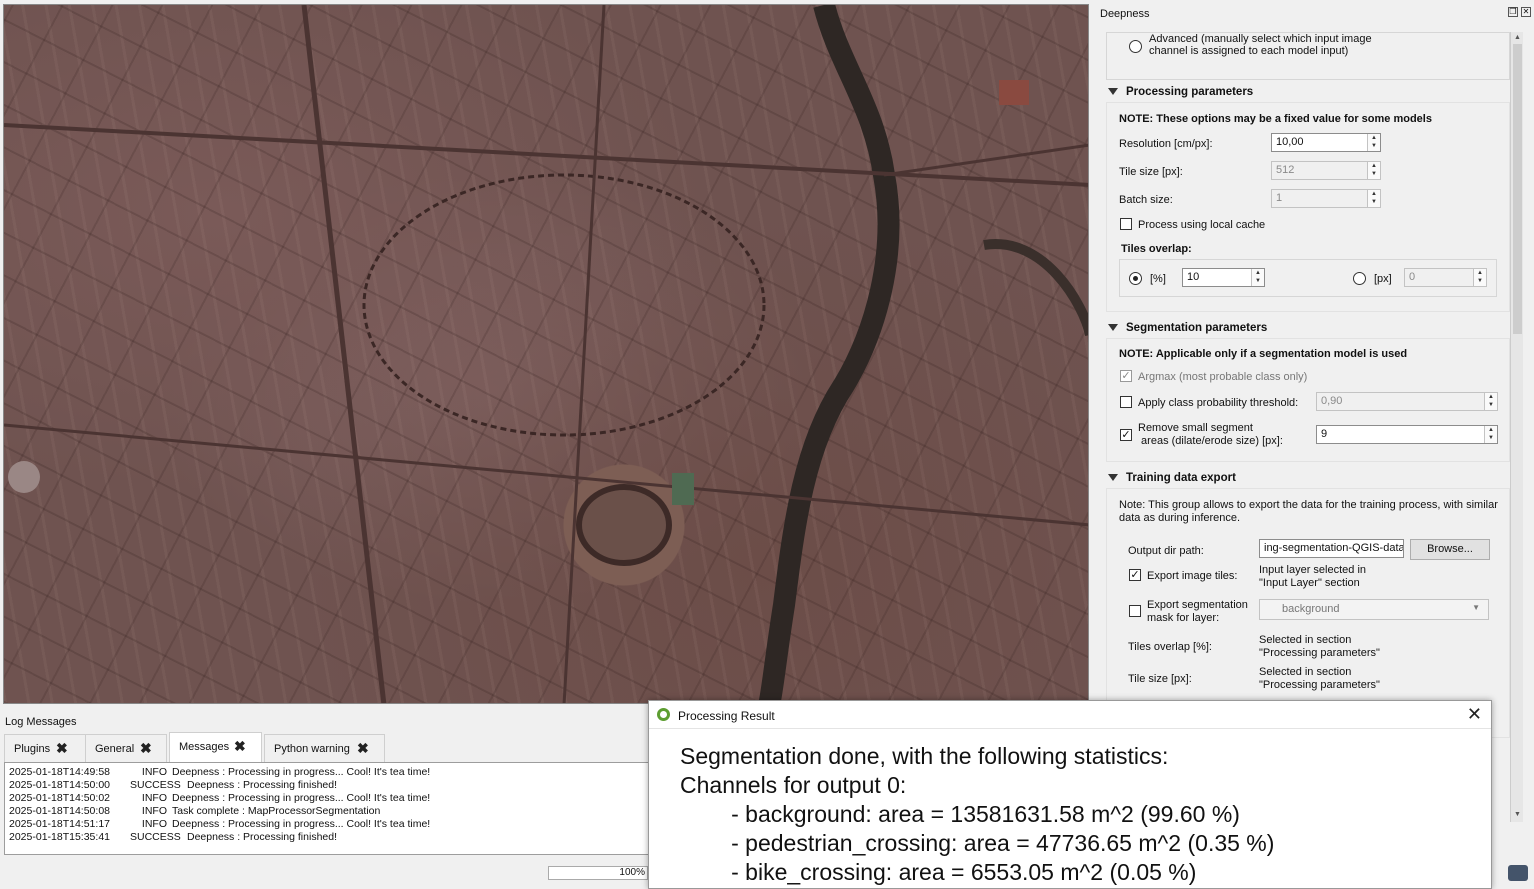 This screenshot has height=889, width=1534. I want to click on tile-size-value: 512, so click(1285, 170).